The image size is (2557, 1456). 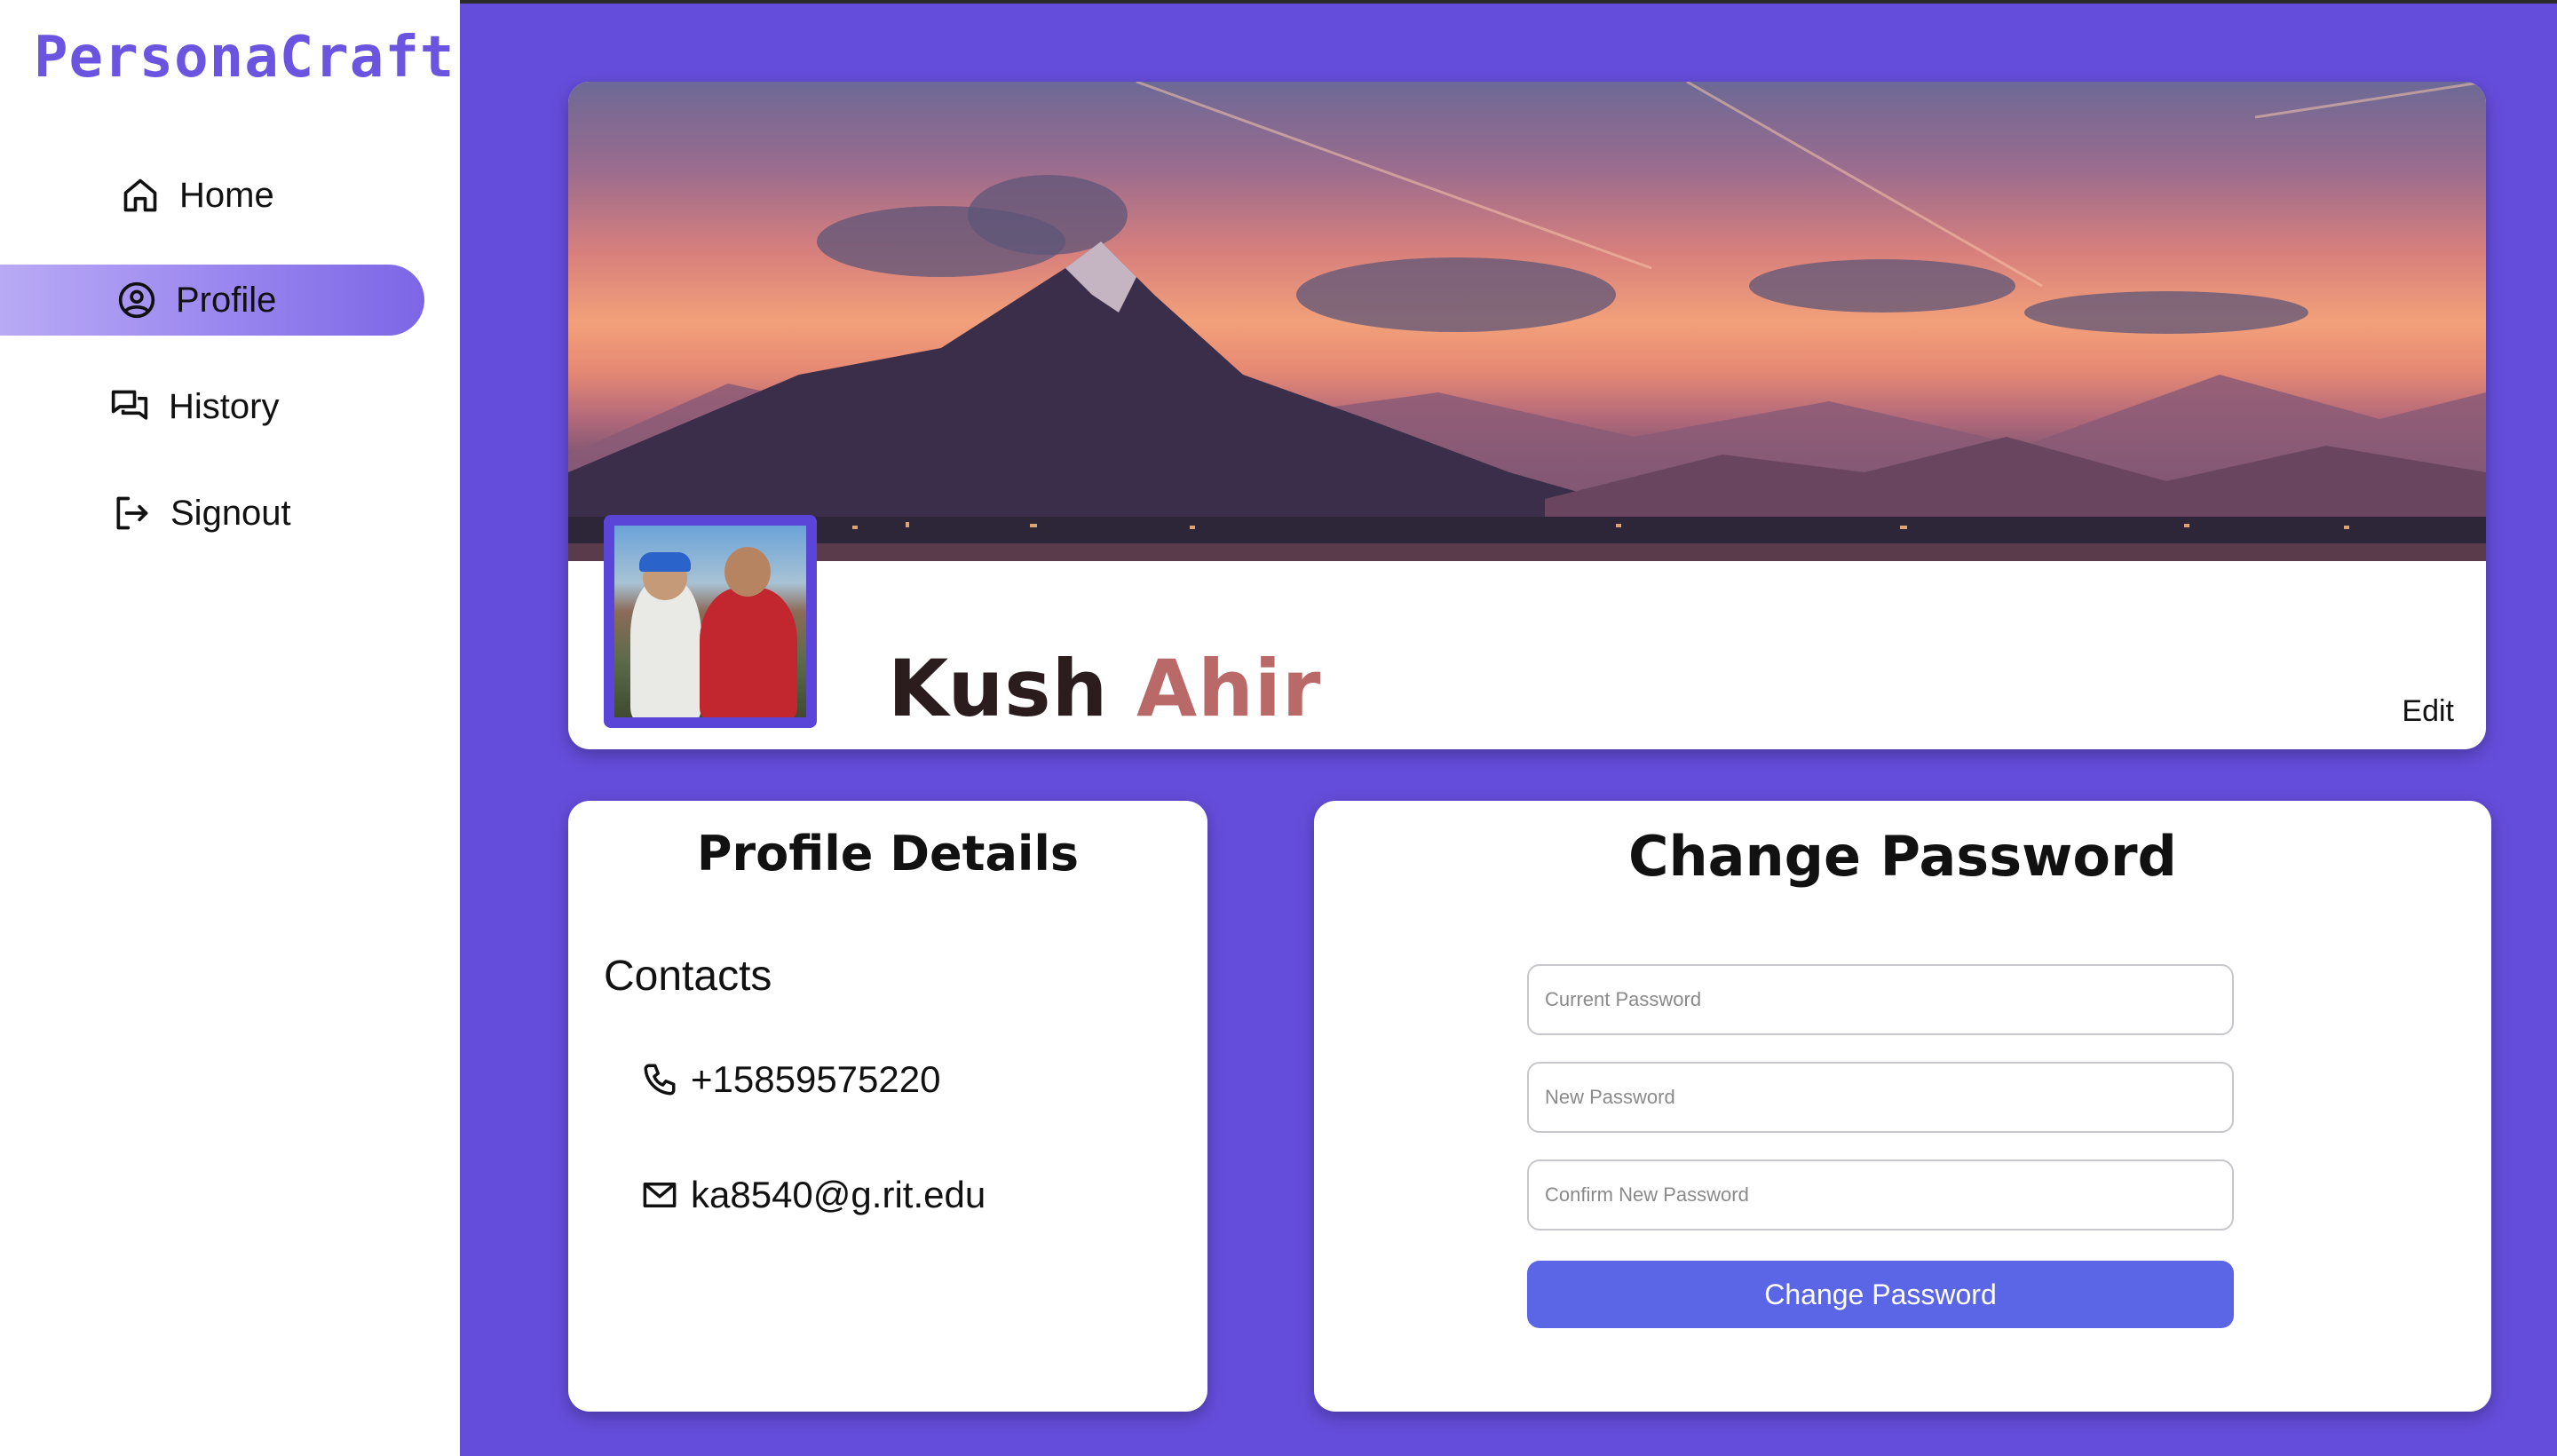 I want to click on avatar, so click(x=710, y=621).